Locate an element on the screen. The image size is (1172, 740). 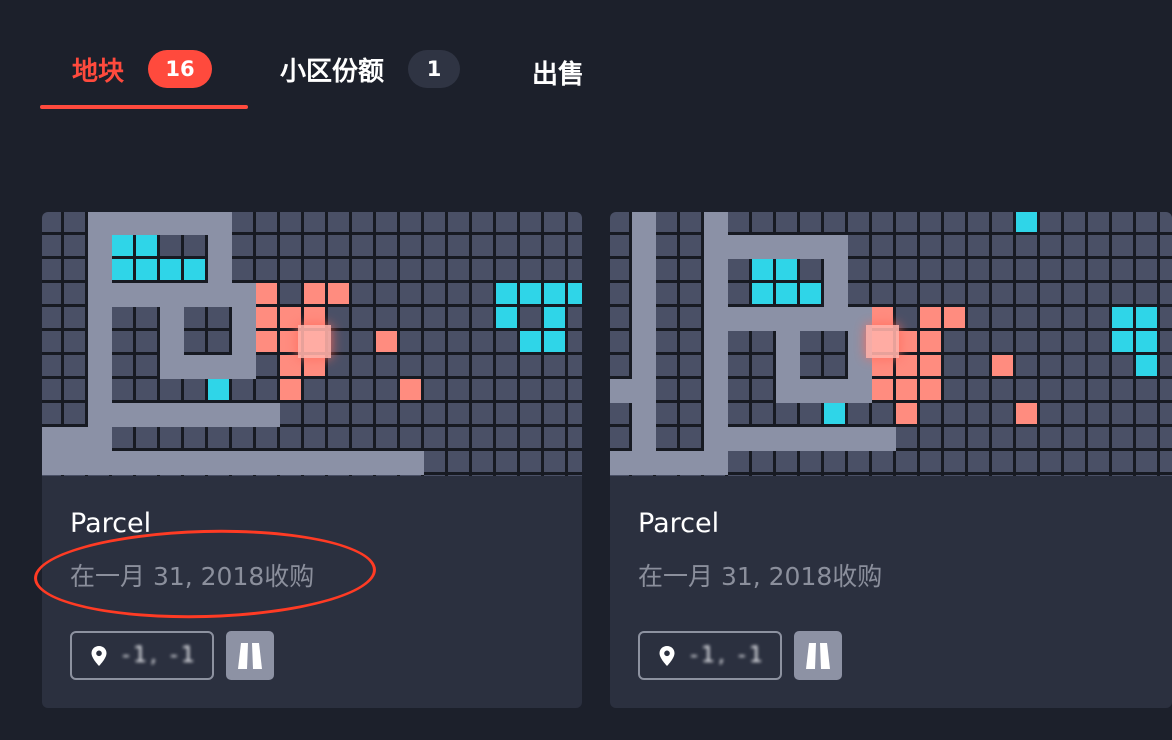
tab-on-sale: 出售 is located at coordinates (558, 72).